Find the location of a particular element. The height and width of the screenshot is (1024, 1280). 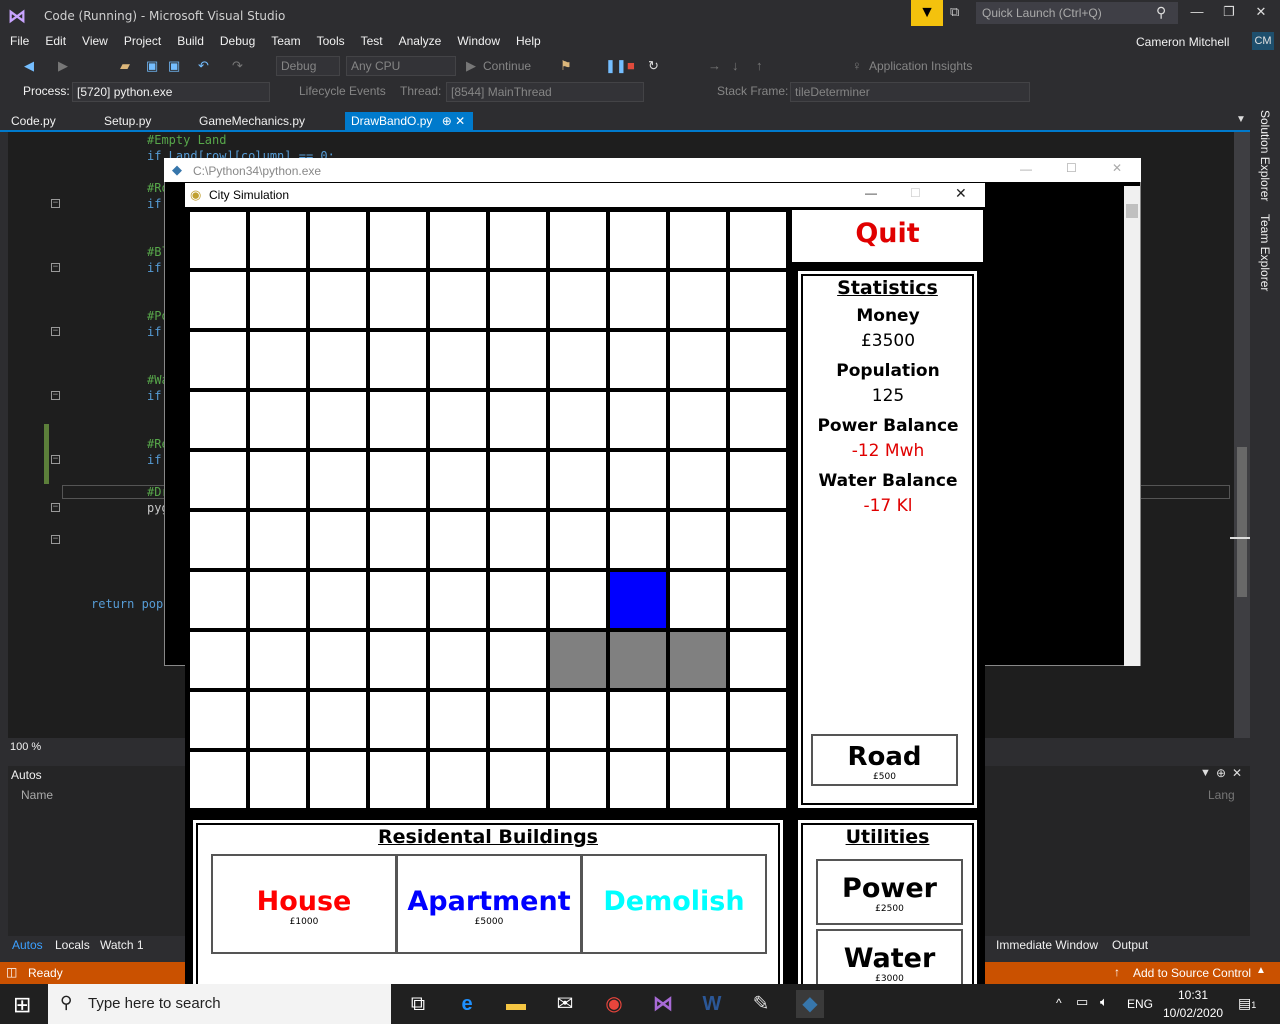

stop-icon: ■ is located at coordinates (631, 66).